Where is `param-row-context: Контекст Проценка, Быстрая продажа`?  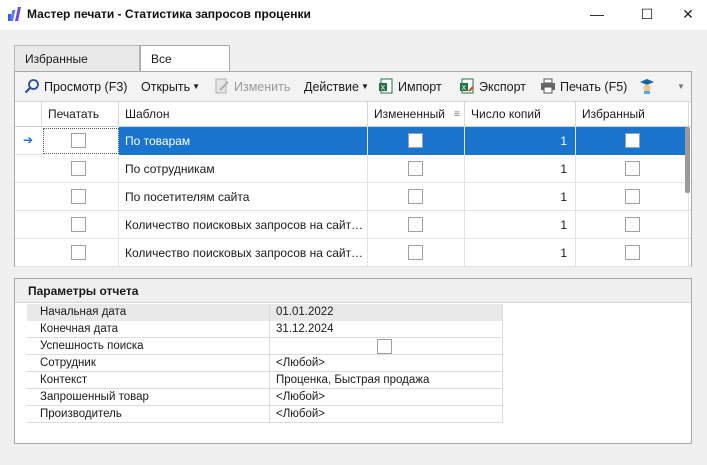 param-row-context: Контекст Проценка, Быстрая продажа is located at coordinates (265, 380).